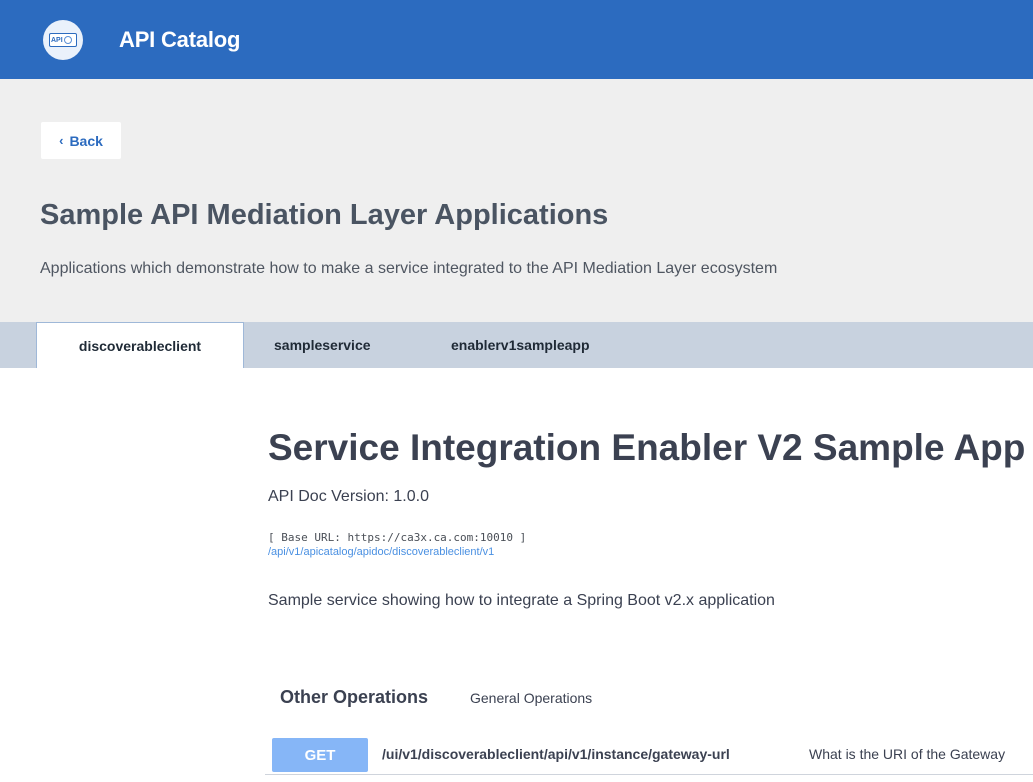 This screenshot has height=782, width=1033. I want to click on api-catalog-logo-icon: API, so click(63, 40).